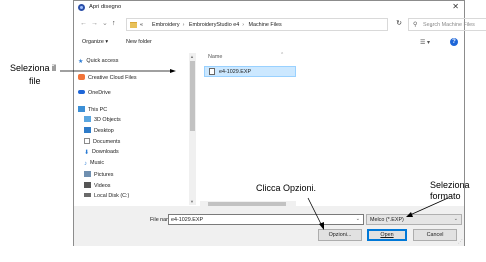 The height and width of the screenshot is (262, 486). Describe the element at coordinates (107, 120) in the screenshot. I see `sidebar-item-label: 3D Objects` at that location.